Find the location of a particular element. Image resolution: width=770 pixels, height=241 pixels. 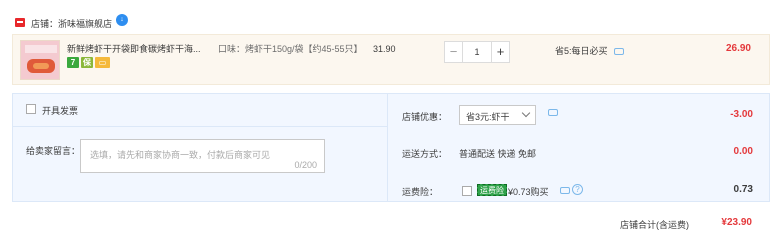

coupon-chat-icon is located at coordinates (553, 112).